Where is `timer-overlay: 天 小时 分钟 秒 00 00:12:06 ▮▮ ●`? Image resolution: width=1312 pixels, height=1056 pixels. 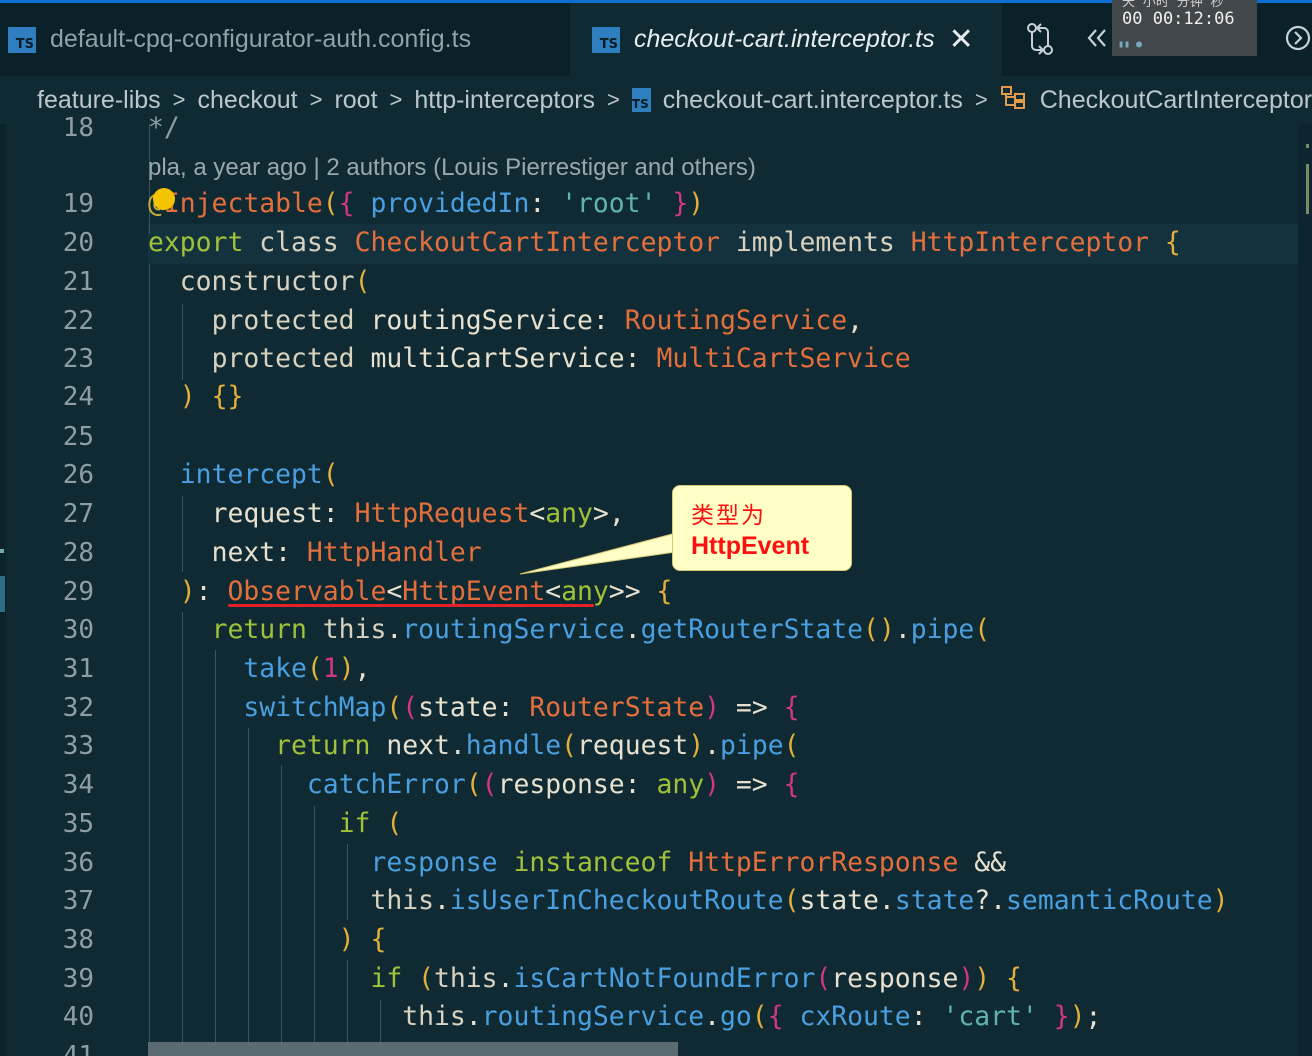
timer-overlay: 天 小时 分钟 秒 00 00:12:06 ▮▮ ● is located at coordinates (1184, 28).